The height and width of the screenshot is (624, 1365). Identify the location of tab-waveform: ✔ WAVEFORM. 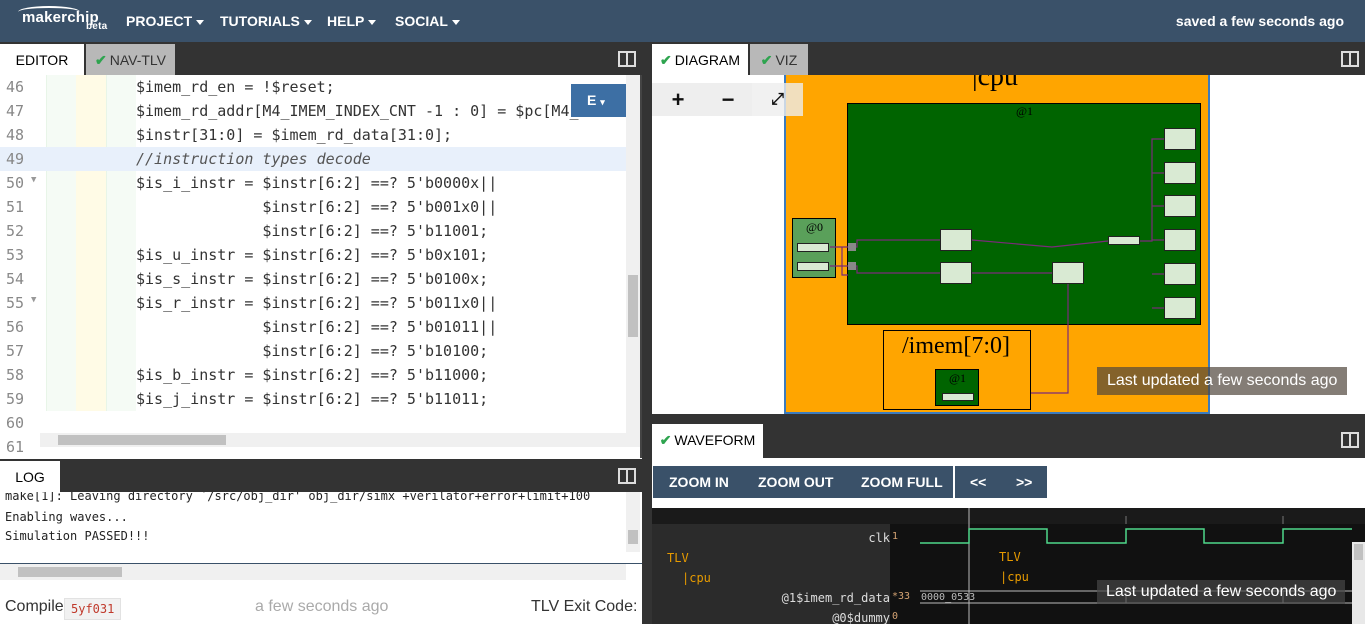
(707, 441).